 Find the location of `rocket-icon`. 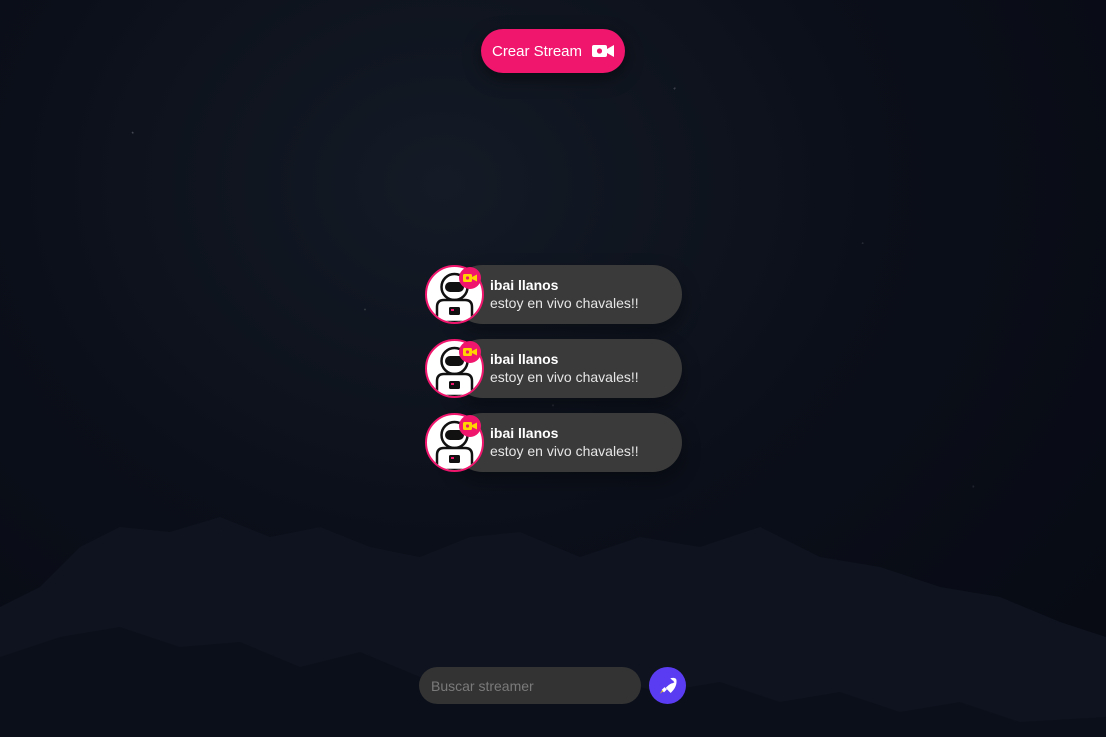

rocket-icon is located at coordinates (668, 685).